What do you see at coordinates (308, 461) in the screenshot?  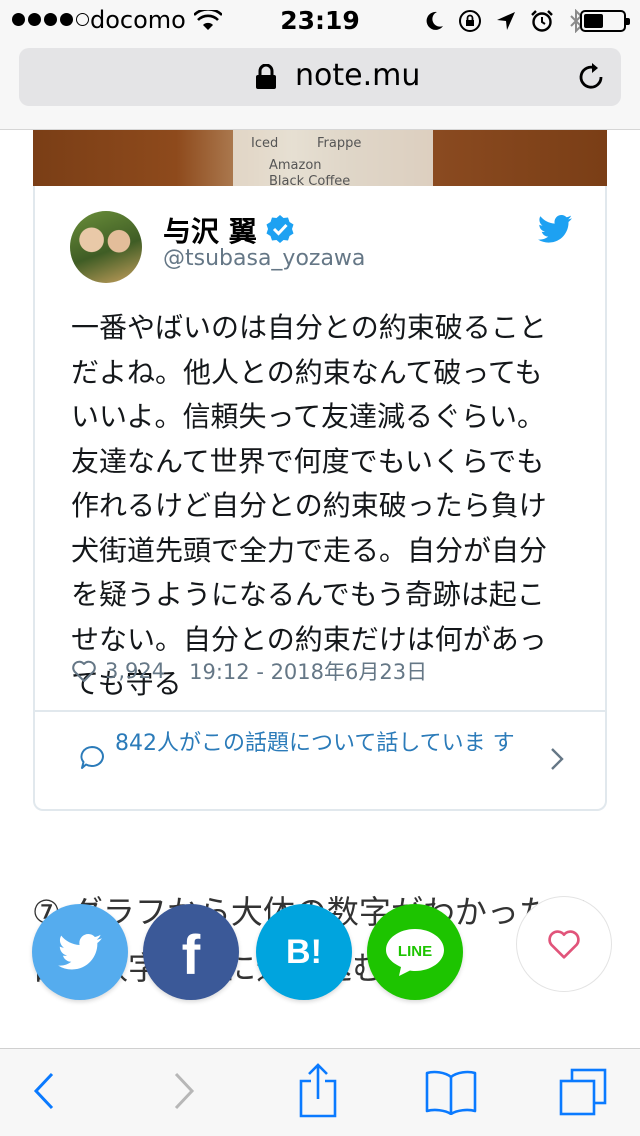 I see `tweet-line: 友達なんて世界で何度でもいくらでも` at bounding box center [308, 461].